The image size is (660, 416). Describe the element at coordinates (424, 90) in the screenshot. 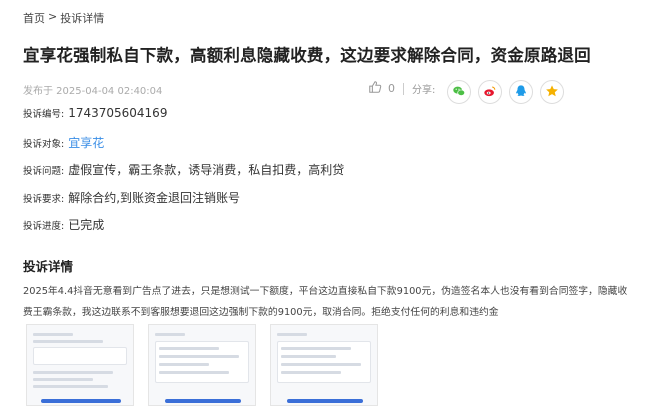

I see `share-label: 分享:` at that location.